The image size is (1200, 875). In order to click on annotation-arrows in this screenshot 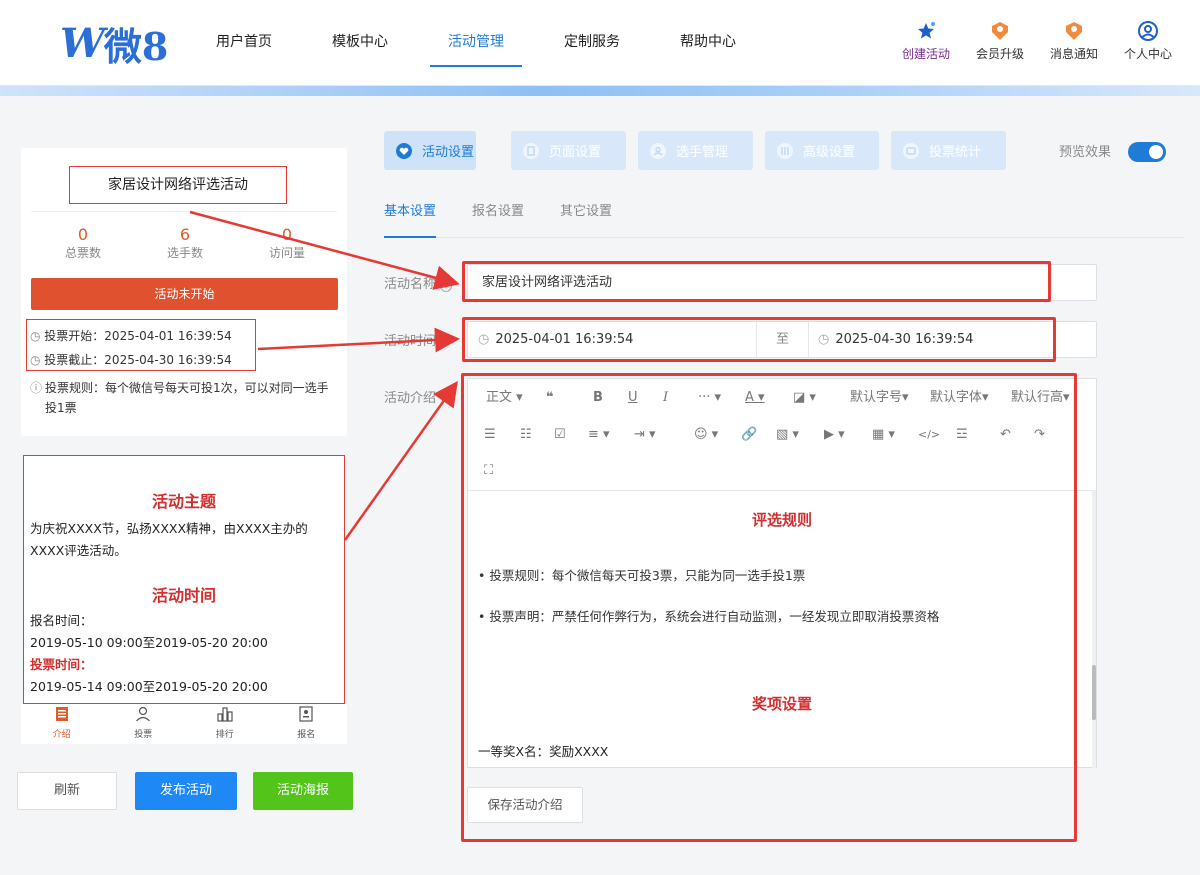, I will do `click(324, 375)`.